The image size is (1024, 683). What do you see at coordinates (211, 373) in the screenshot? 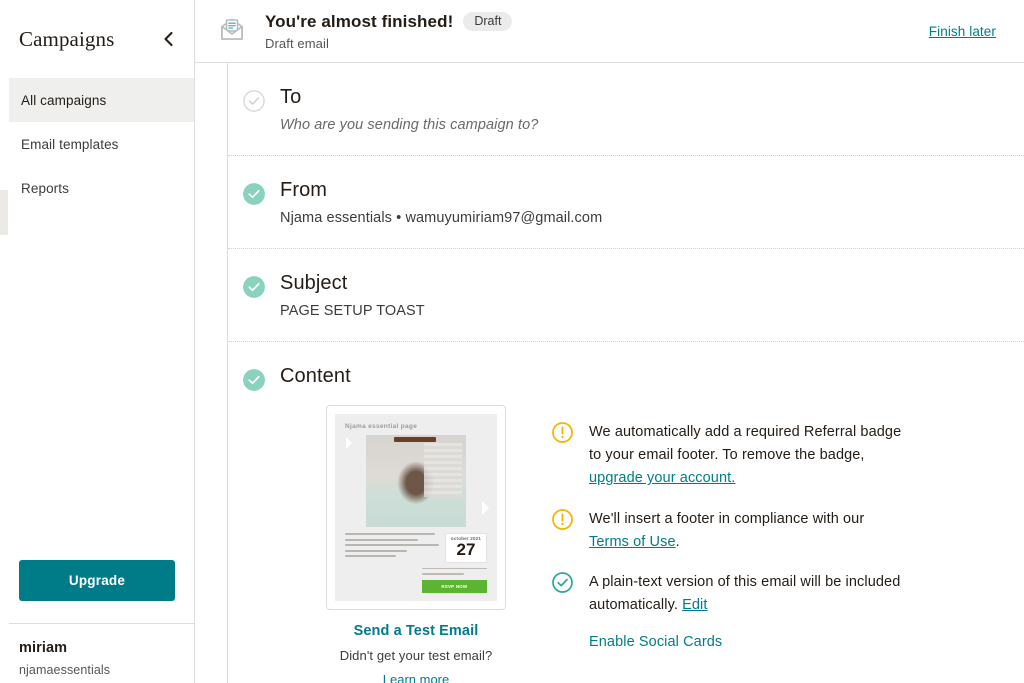
I see `left-gutter` at bounding box center [211, 373].